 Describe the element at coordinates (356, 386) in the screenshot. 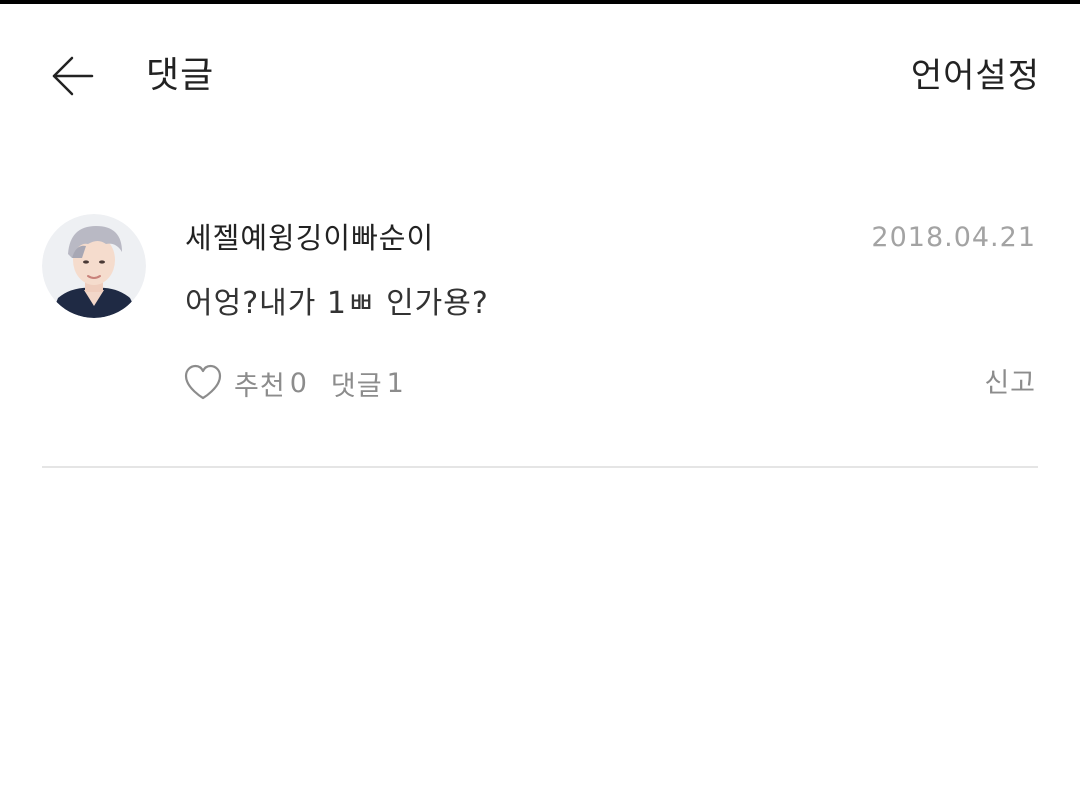

I see `reply-label: 댓글` at that location.